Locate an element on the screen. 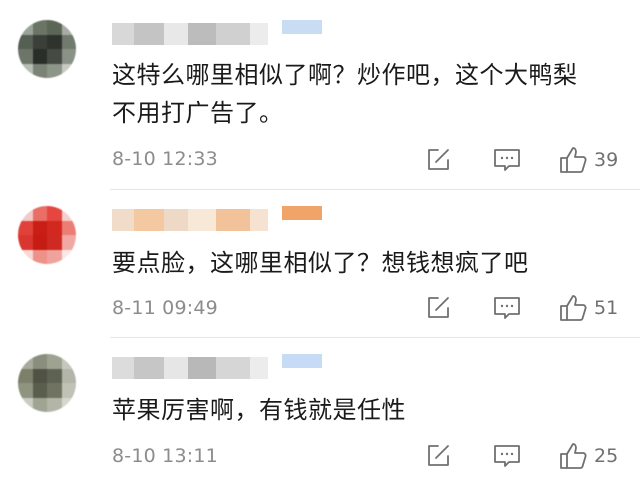 The width and height of the screenshot is (640, 492). like-count: 25 is located at coordinates (606, 456).